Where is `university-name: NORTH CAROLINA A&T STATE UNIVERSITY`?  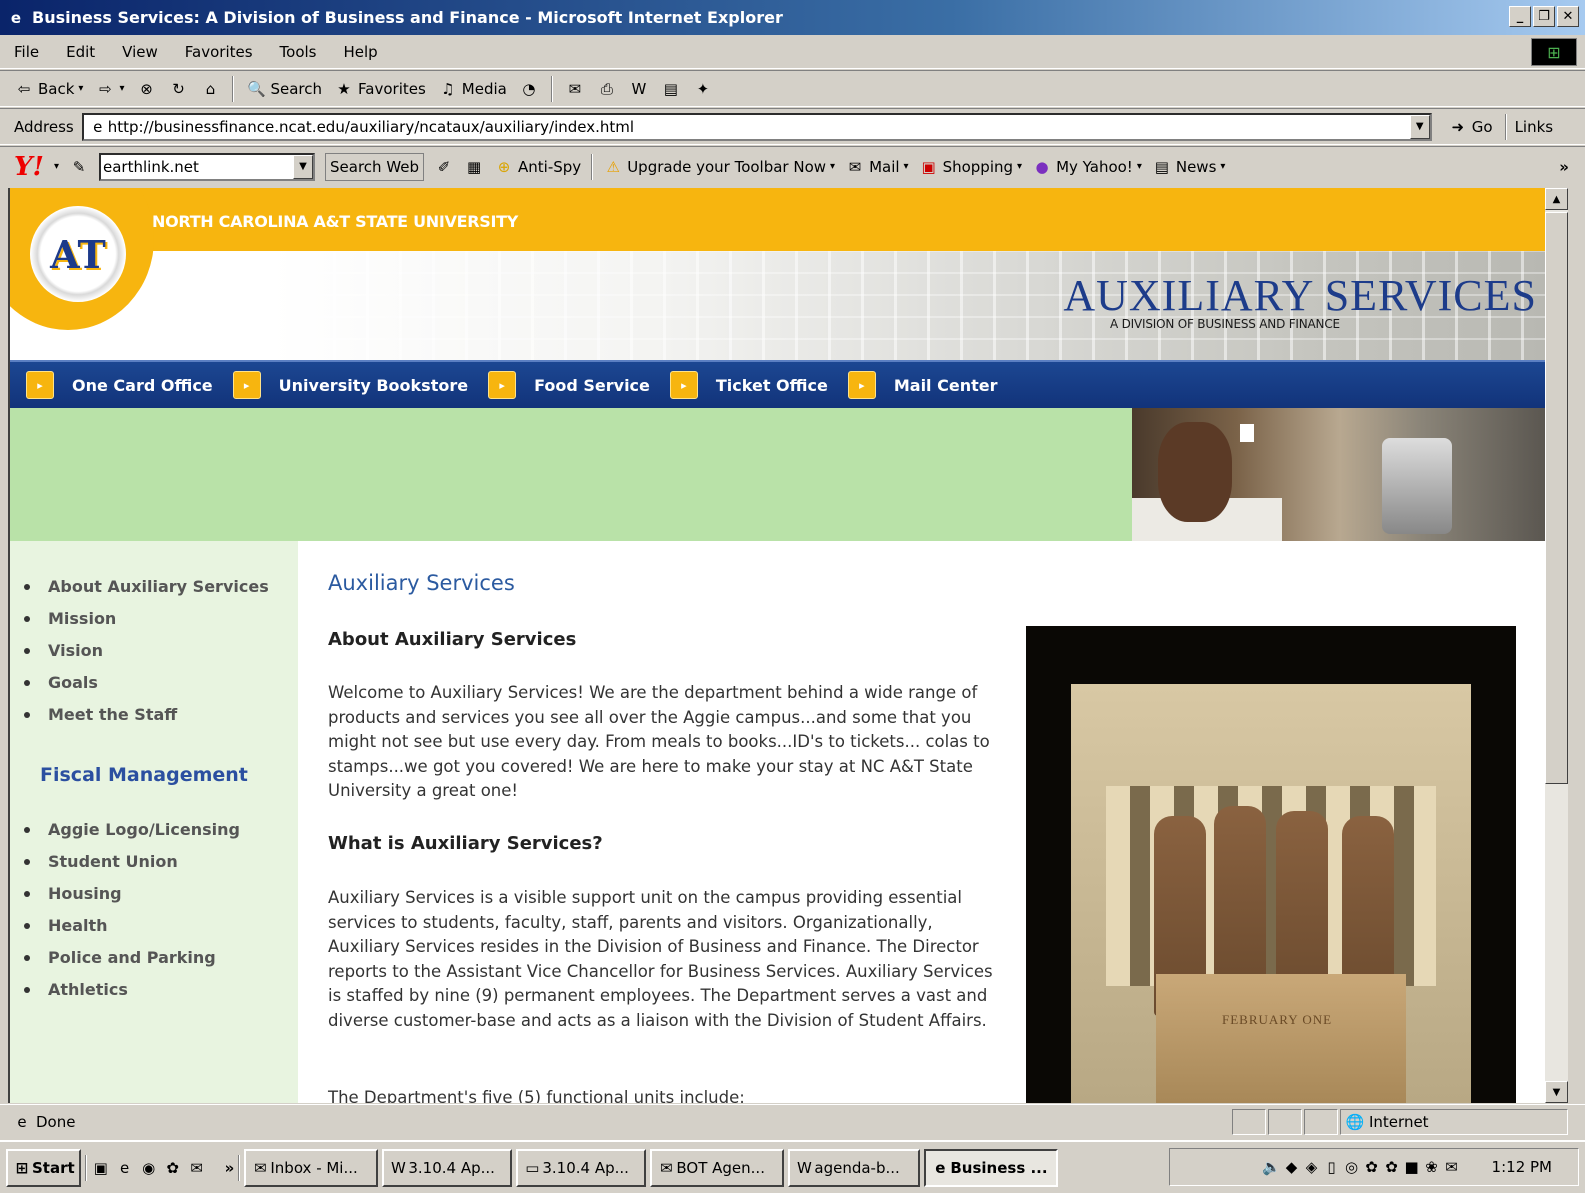 university-name: NORTH CAROLINA A&T STATE UNIVERSITY is located at coordinates (335, 221).